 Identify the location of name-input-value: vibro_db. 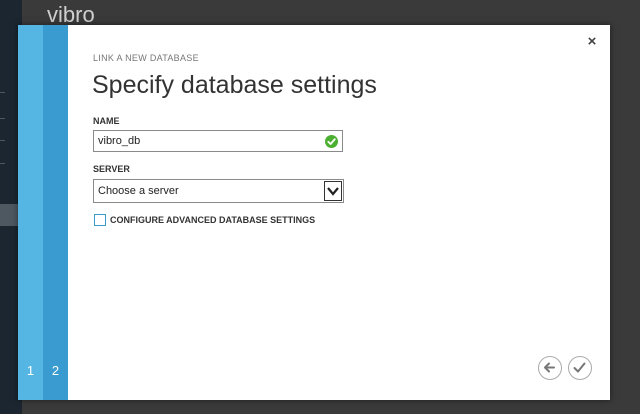
(119, 141).